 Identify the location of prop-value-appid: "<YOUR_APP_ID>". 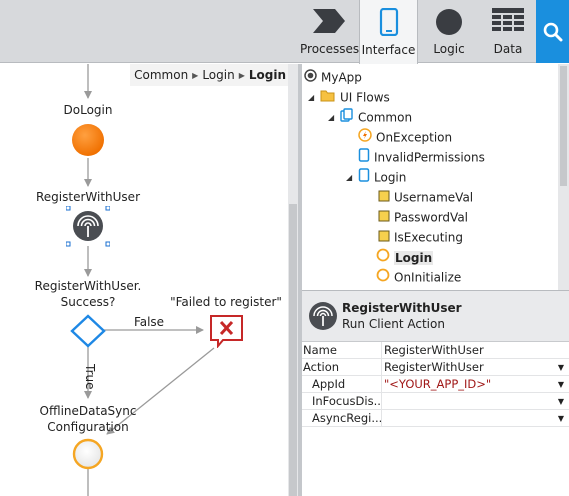
(469, 384).